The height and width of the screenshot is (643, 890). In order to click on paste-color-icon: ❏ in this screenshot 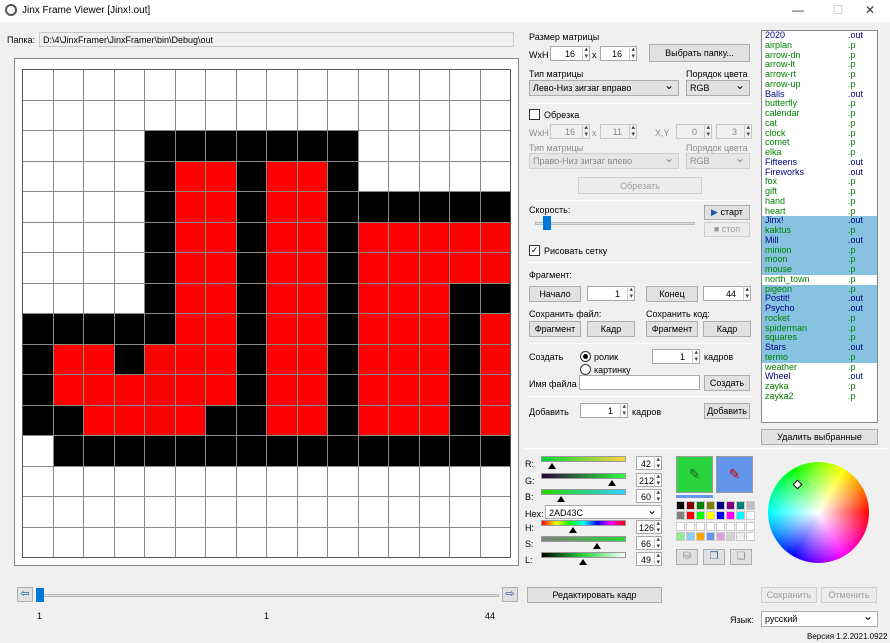, I will do `click(741, 557)`.